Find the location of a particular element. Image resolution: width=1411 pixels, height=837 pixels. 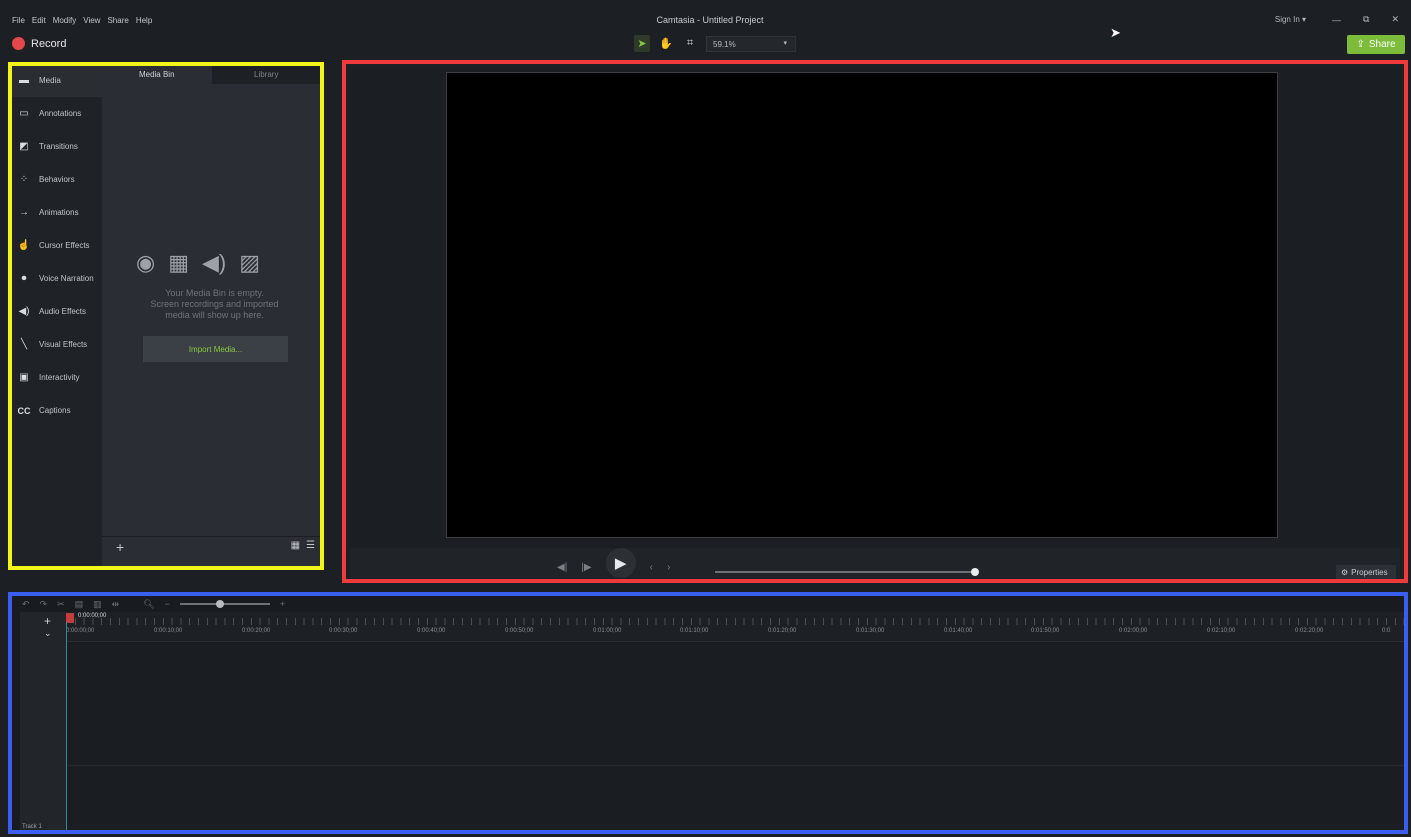

menu-bar: File Edit Modify View Share Help is located at coordinates (82, 20).